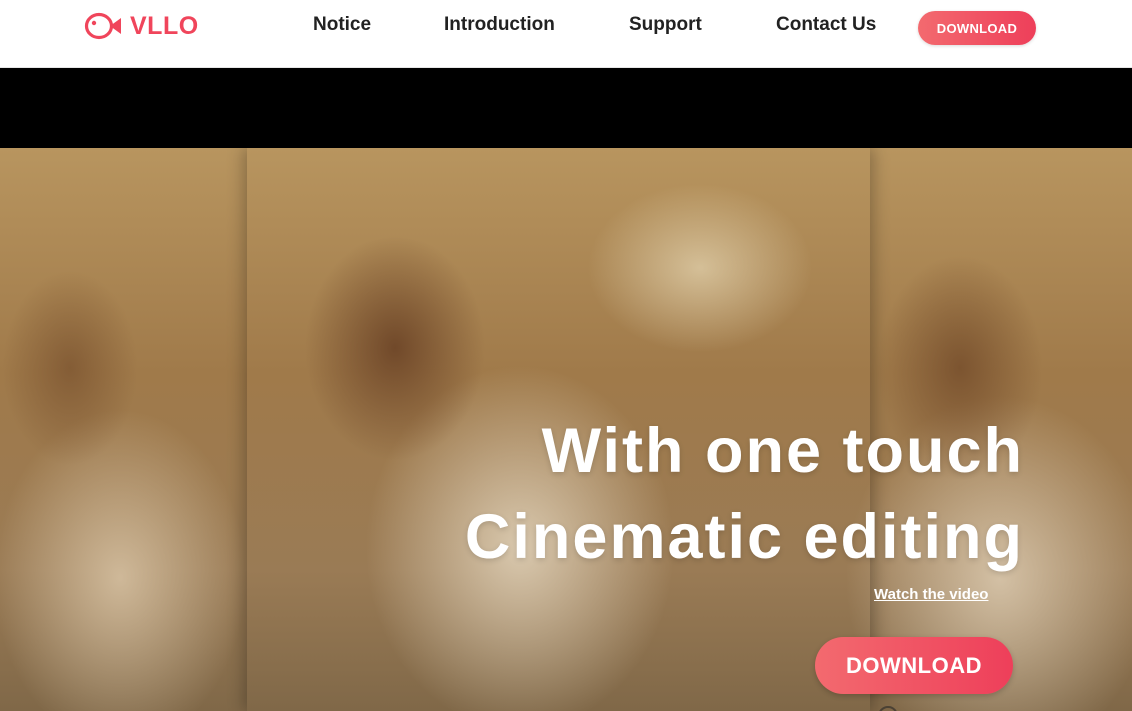 The height and width of the screenshot is (711, 1132). I want to click on nav-introduction: Introduction, so click(499, 25).